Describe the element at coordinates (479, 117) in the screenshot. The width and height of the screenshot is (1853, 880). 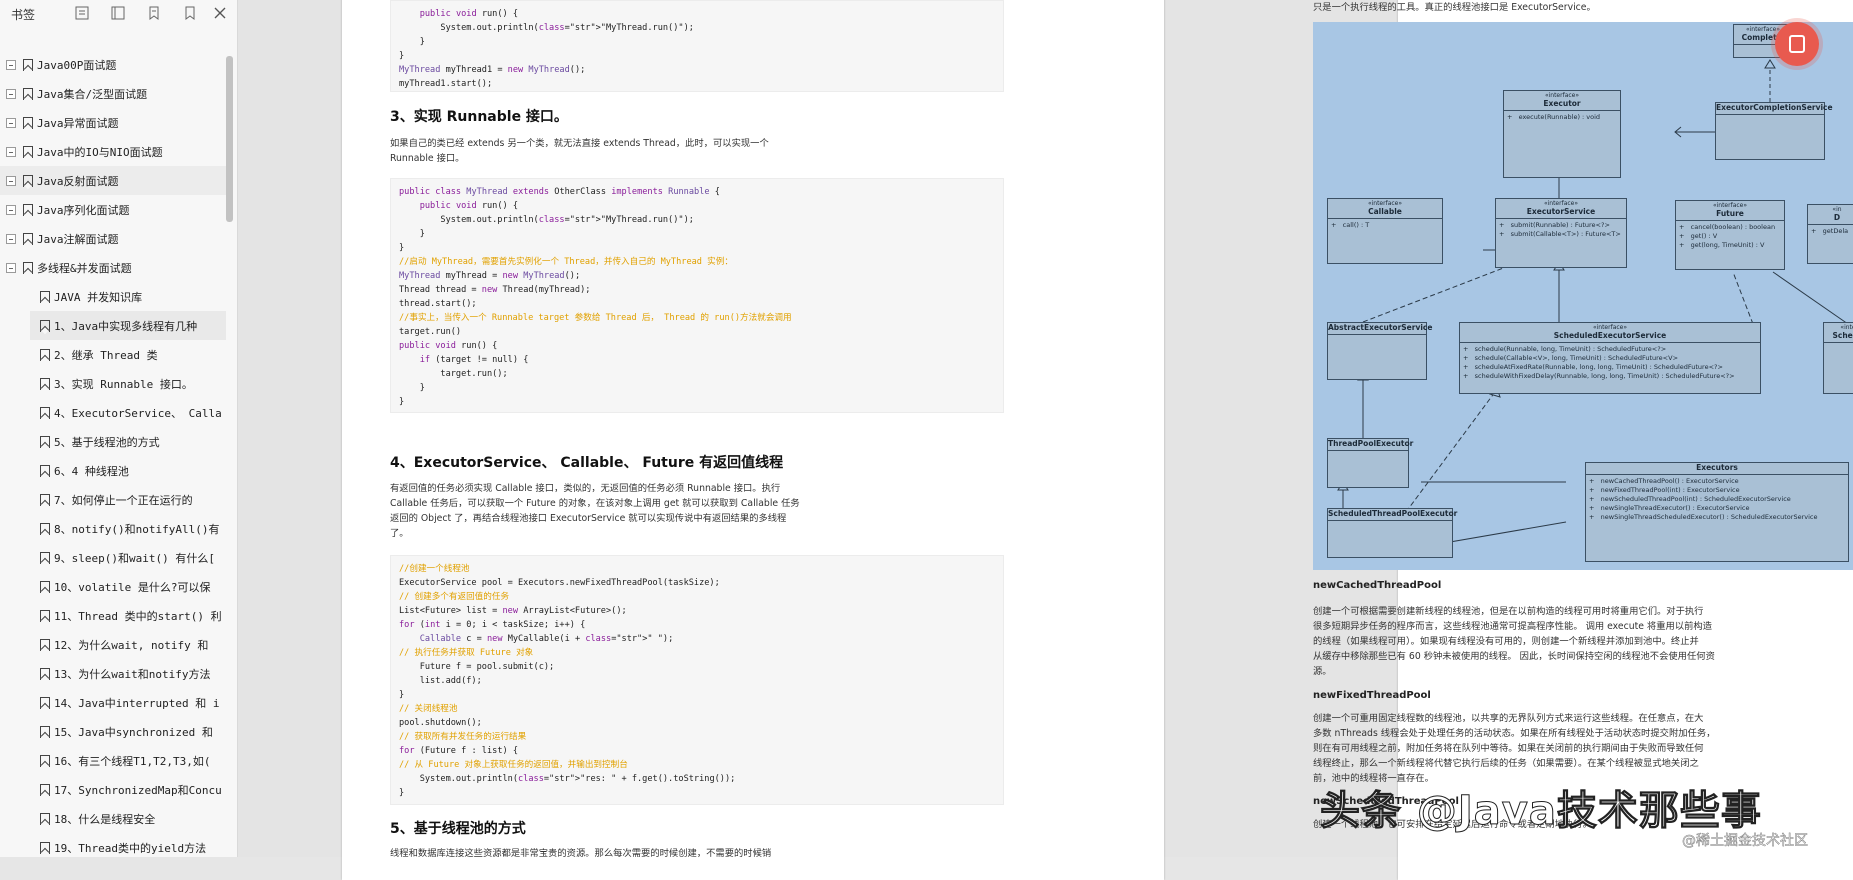
I see `heading-runnable: 3、实现 Runnable 接口。` at that location.